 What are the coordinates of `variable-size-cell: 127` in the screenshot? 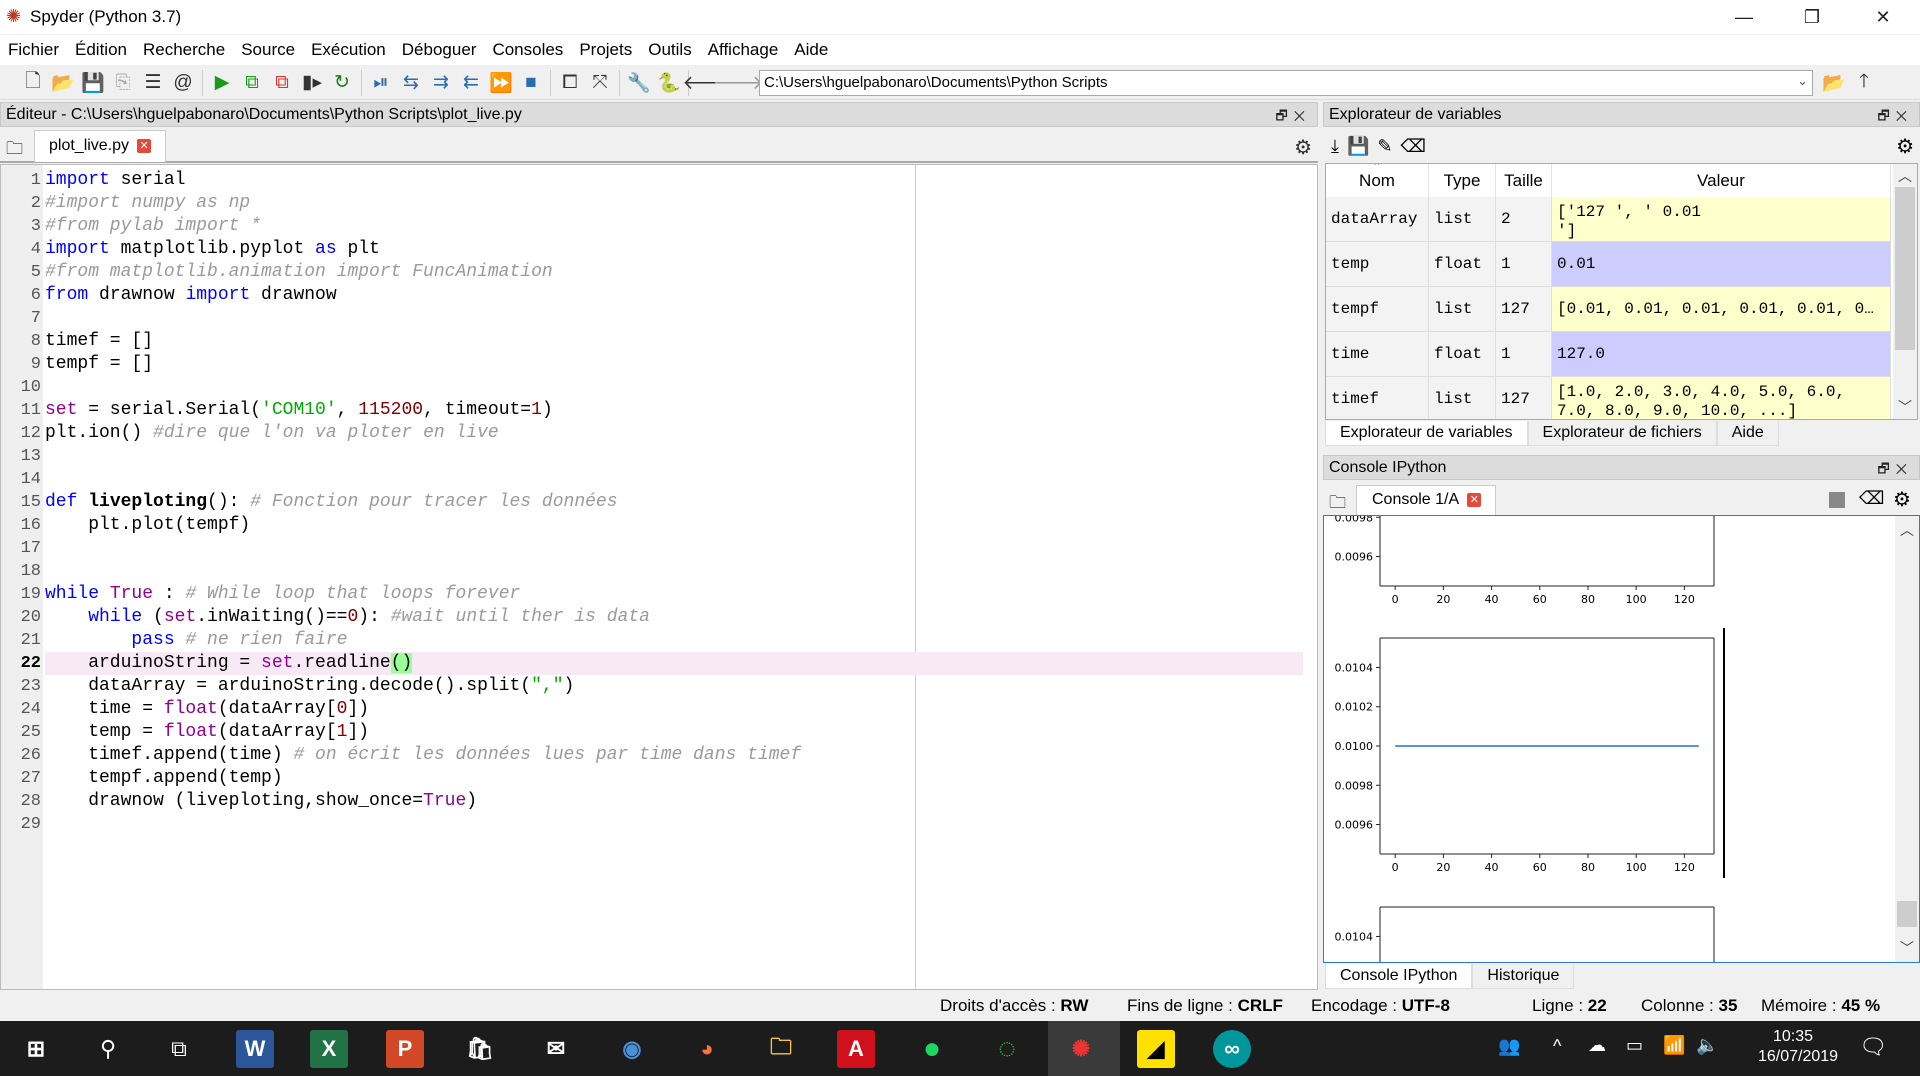 It's located at (1524, 398).